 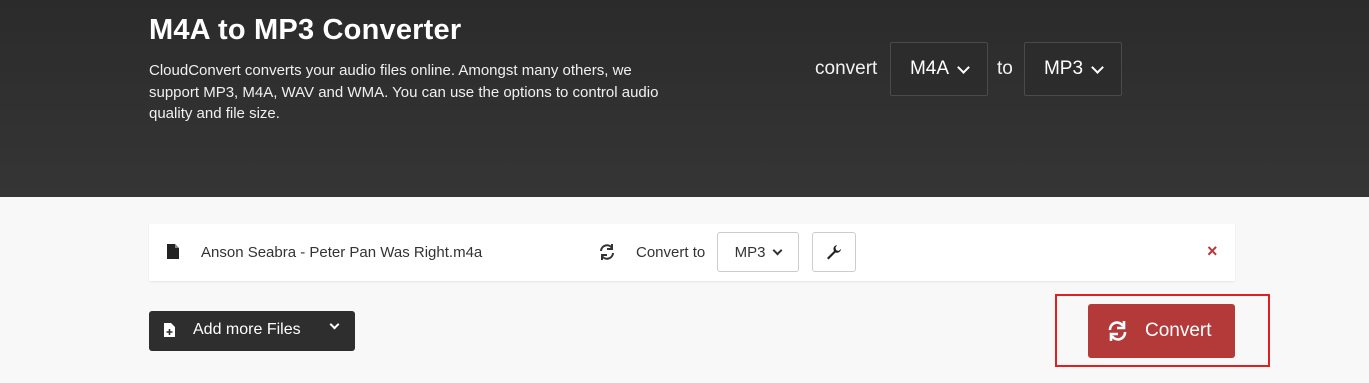 I want to click on to-label: to, so click(x=1005, y=68).